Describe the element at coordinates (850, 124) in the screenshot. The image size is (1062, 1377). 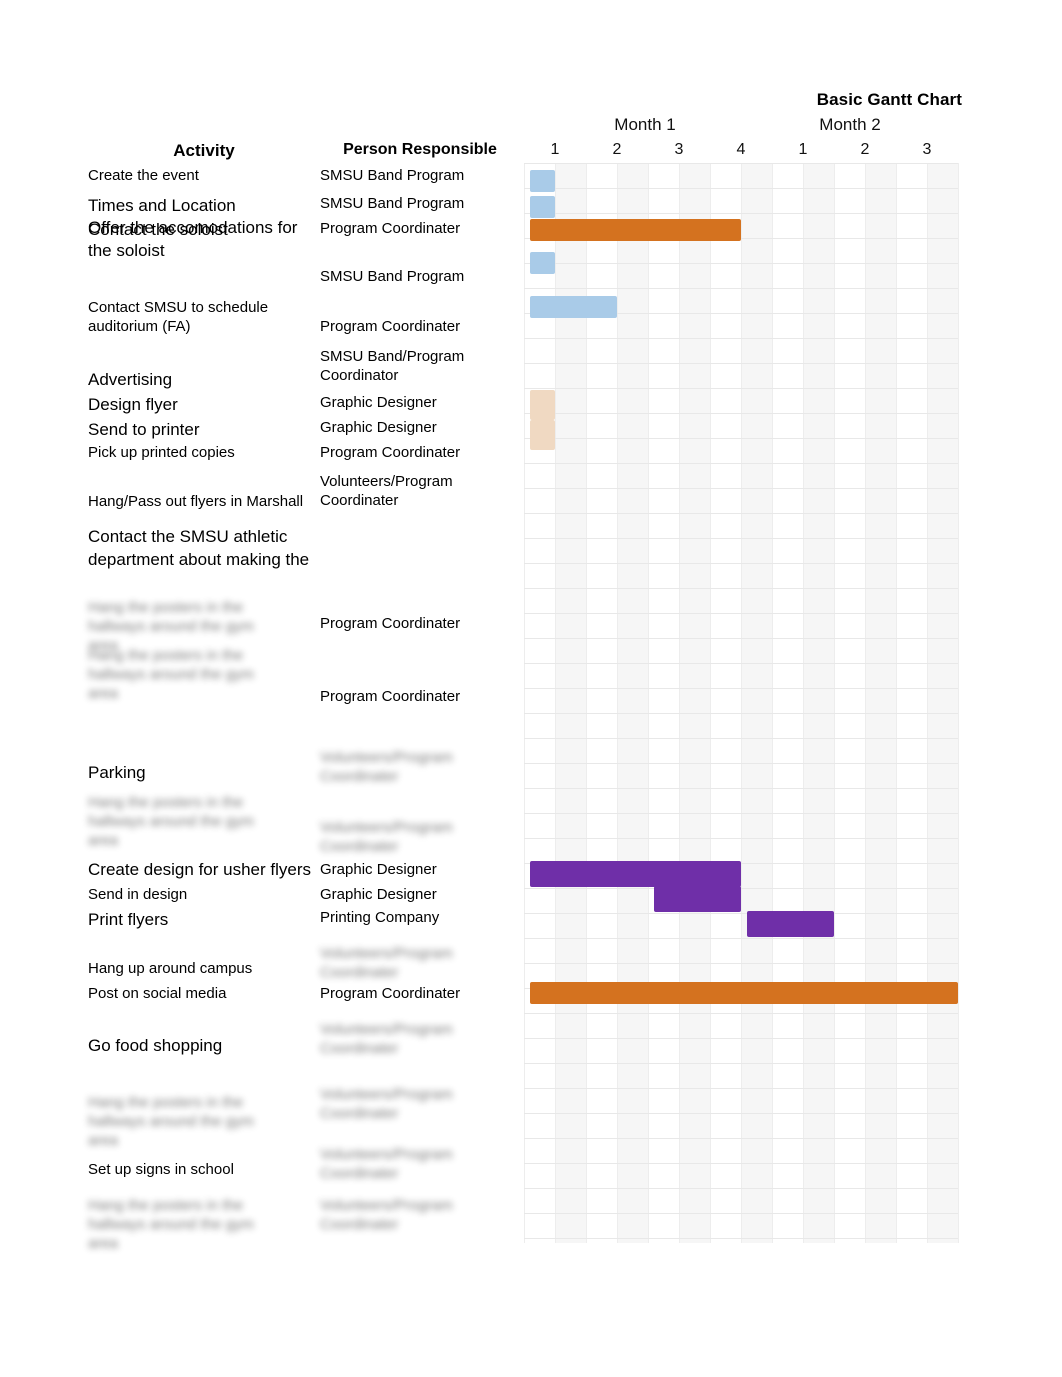
I see `month-label-2: Month 2` at that location.